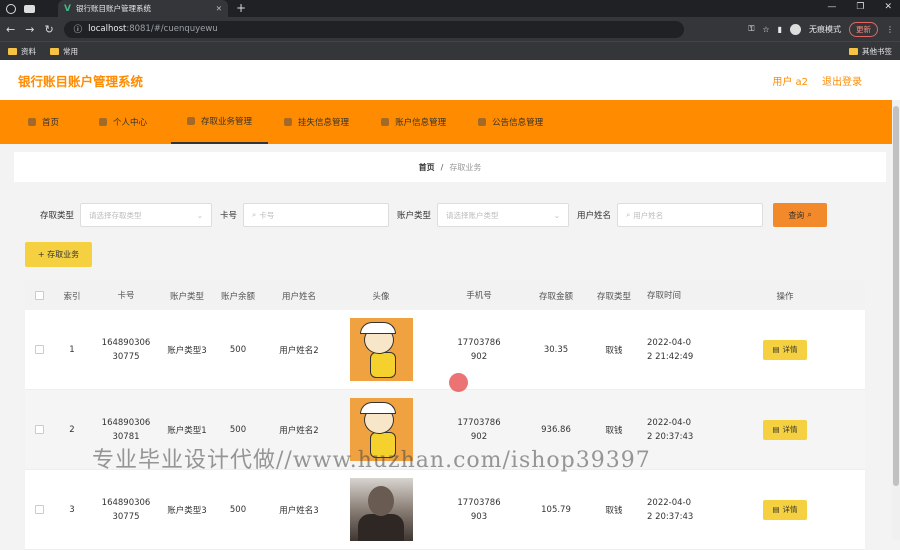 The image size is (900, 550). I want to click on cell-index: 2, so click(72, 429).